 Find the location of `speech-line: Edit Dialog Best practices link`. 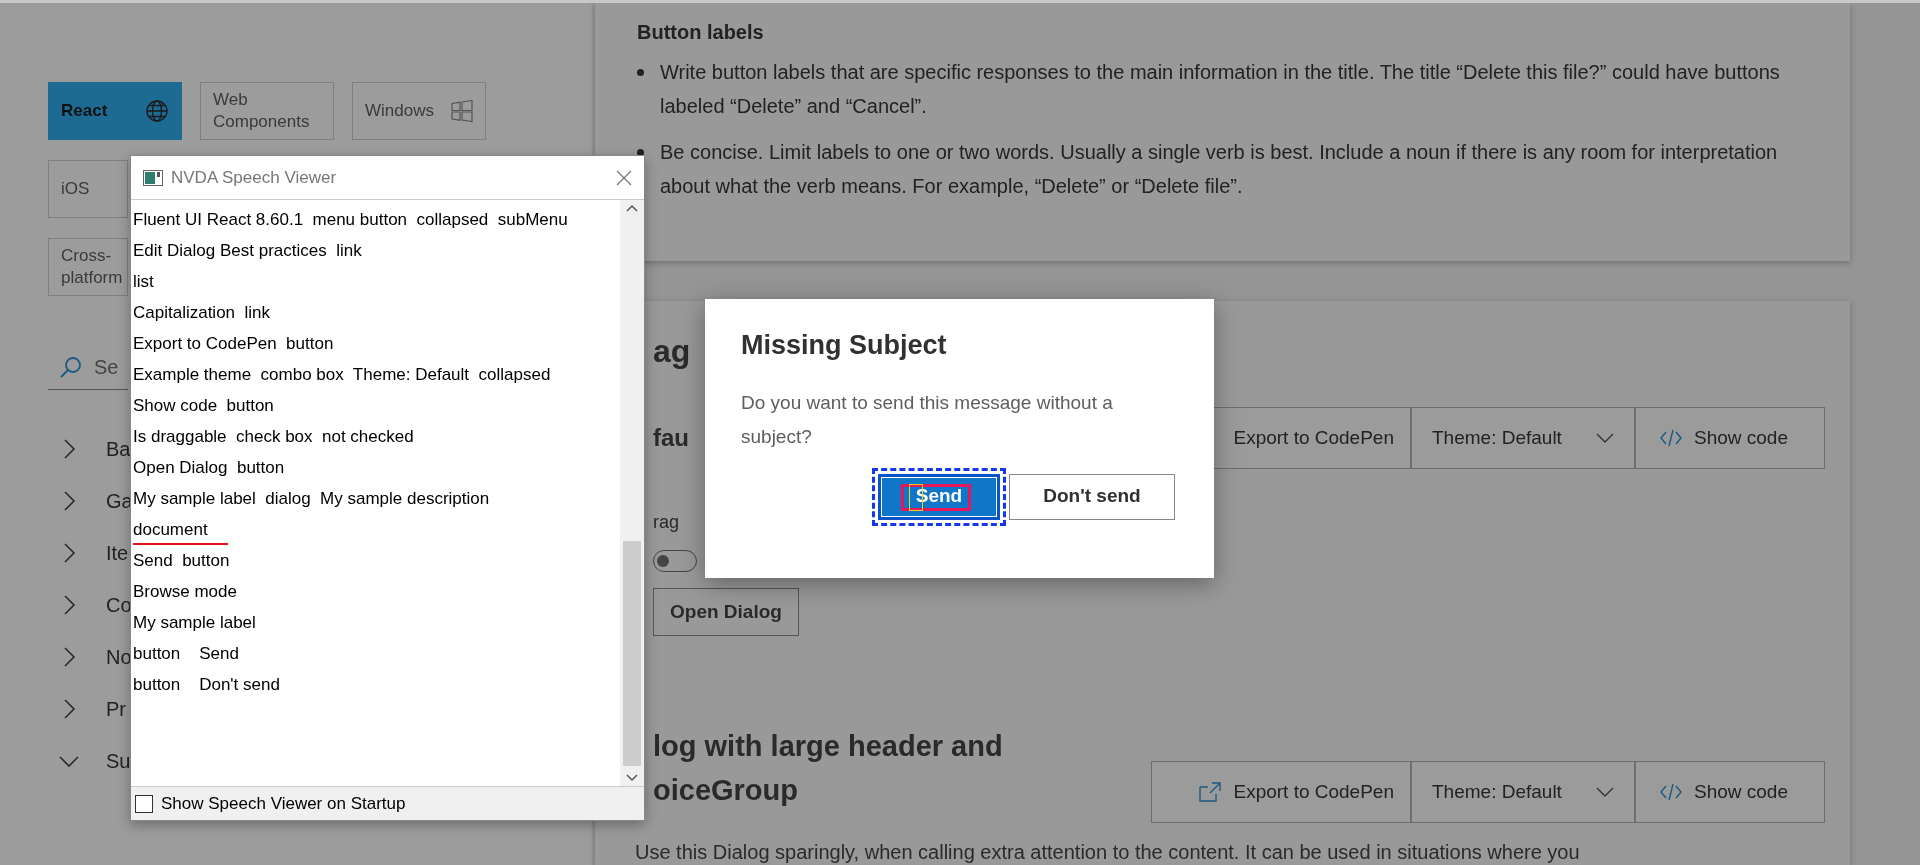

speech-line: Edit Dialog Best practices link is located at coordinates (247, 251).